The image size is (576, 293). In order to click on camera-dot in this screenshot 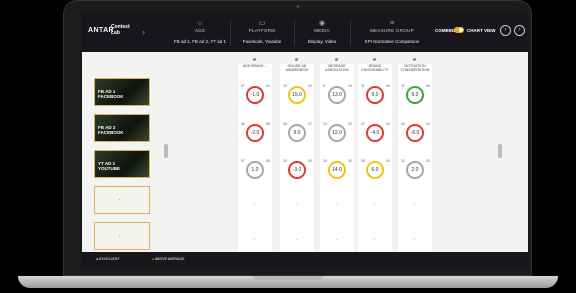, I will do `click(297, 6)`.